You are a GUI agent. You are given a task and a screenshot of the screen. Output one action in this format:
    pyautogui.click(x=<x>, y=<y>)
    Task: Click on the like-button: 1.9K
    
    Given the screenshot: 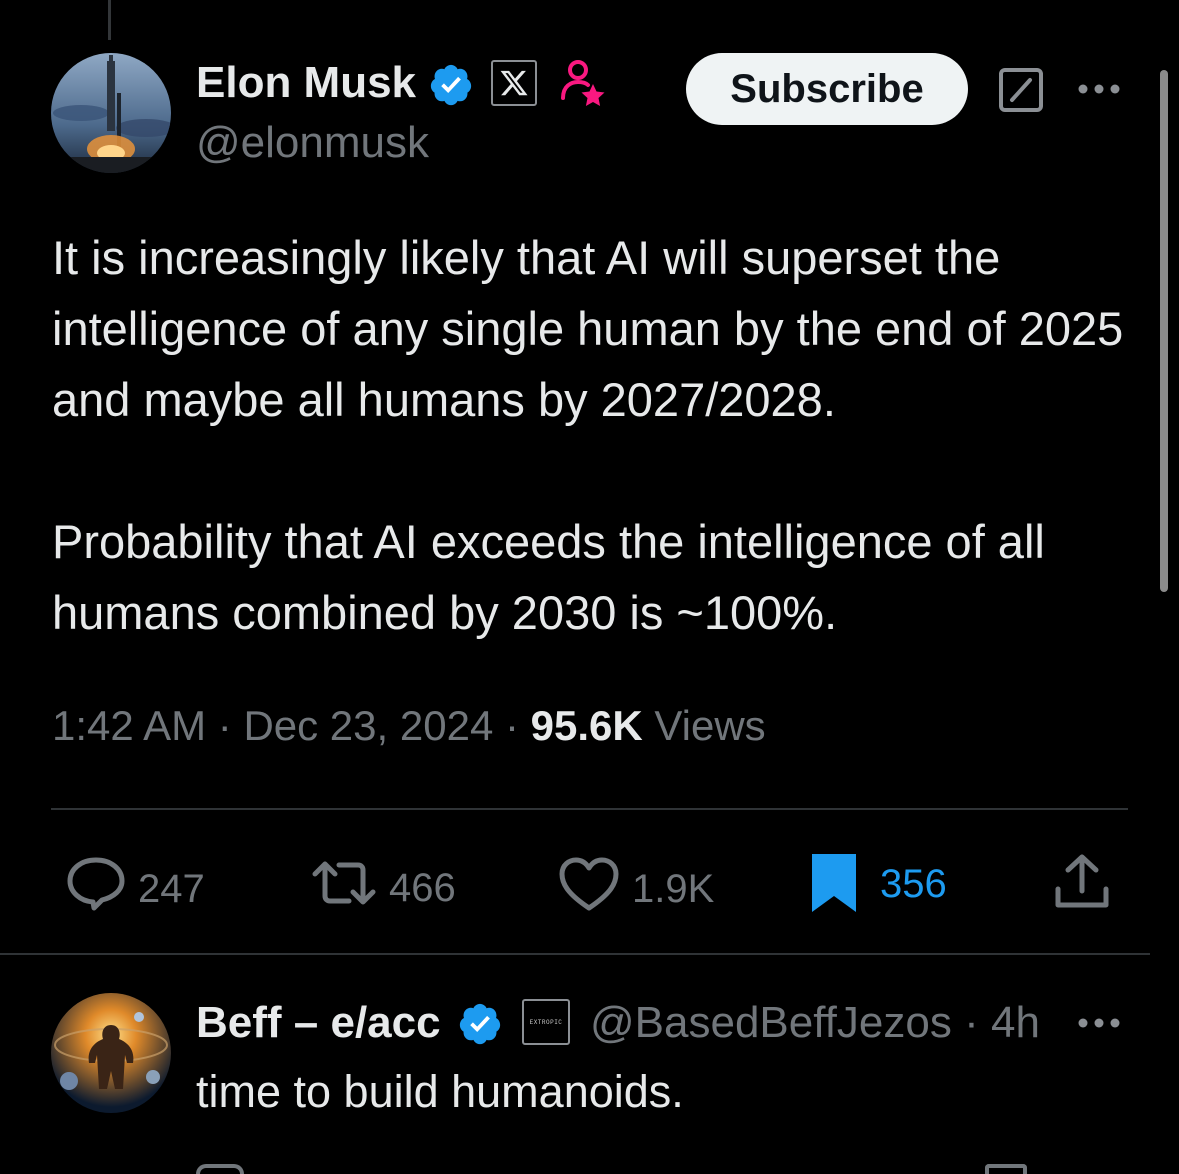 What is the action you would take?
    pyautogui.click(x=636, y=889)
    